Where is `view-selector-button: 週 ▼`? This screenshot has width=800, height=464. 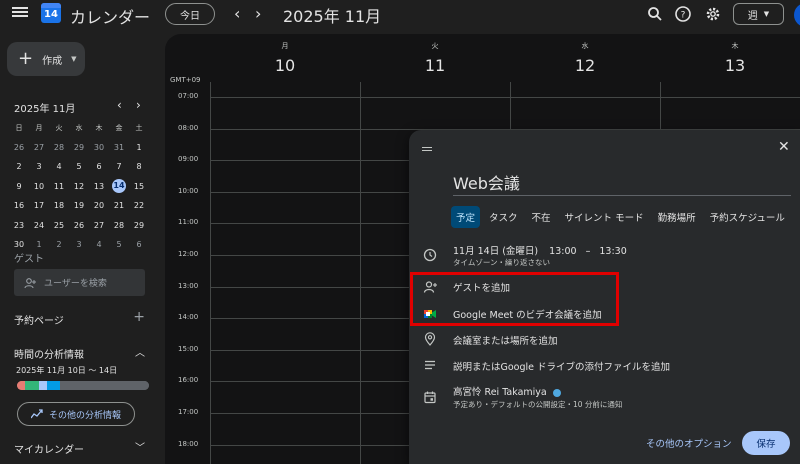
view-selector-button: 週 ▼ is located at coordinates (758, 14).